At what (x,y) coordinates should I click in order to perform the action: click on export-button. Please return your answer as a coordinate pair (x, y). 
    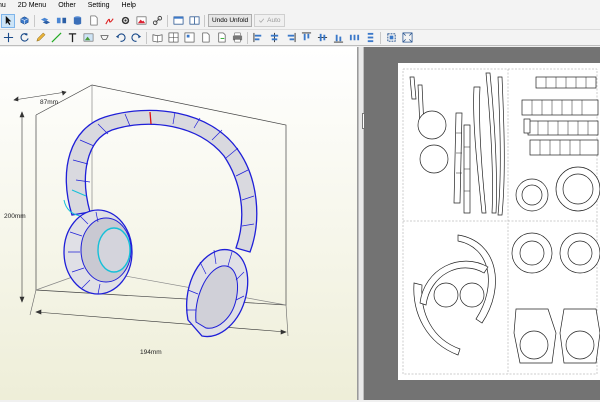
    Looking at the image, I should click on (221, 38).